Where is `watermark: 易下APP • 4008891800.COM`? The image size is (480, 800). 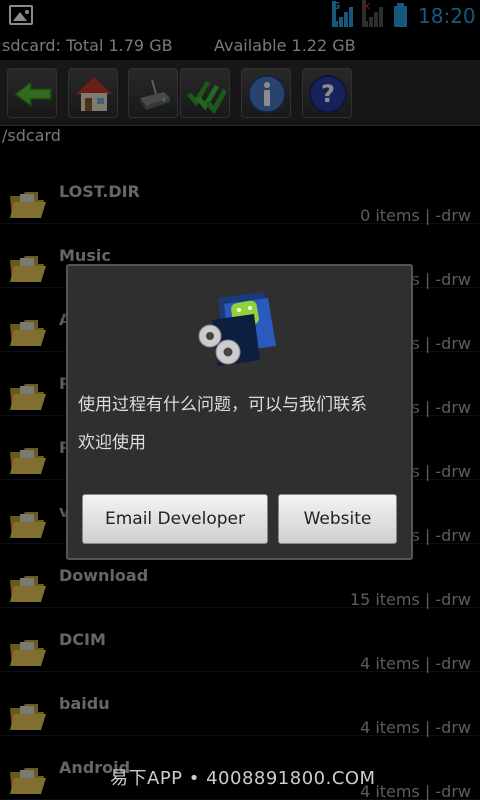 watermark: 易下APP • 4008891800.COM is located at coordinates (243, 778).